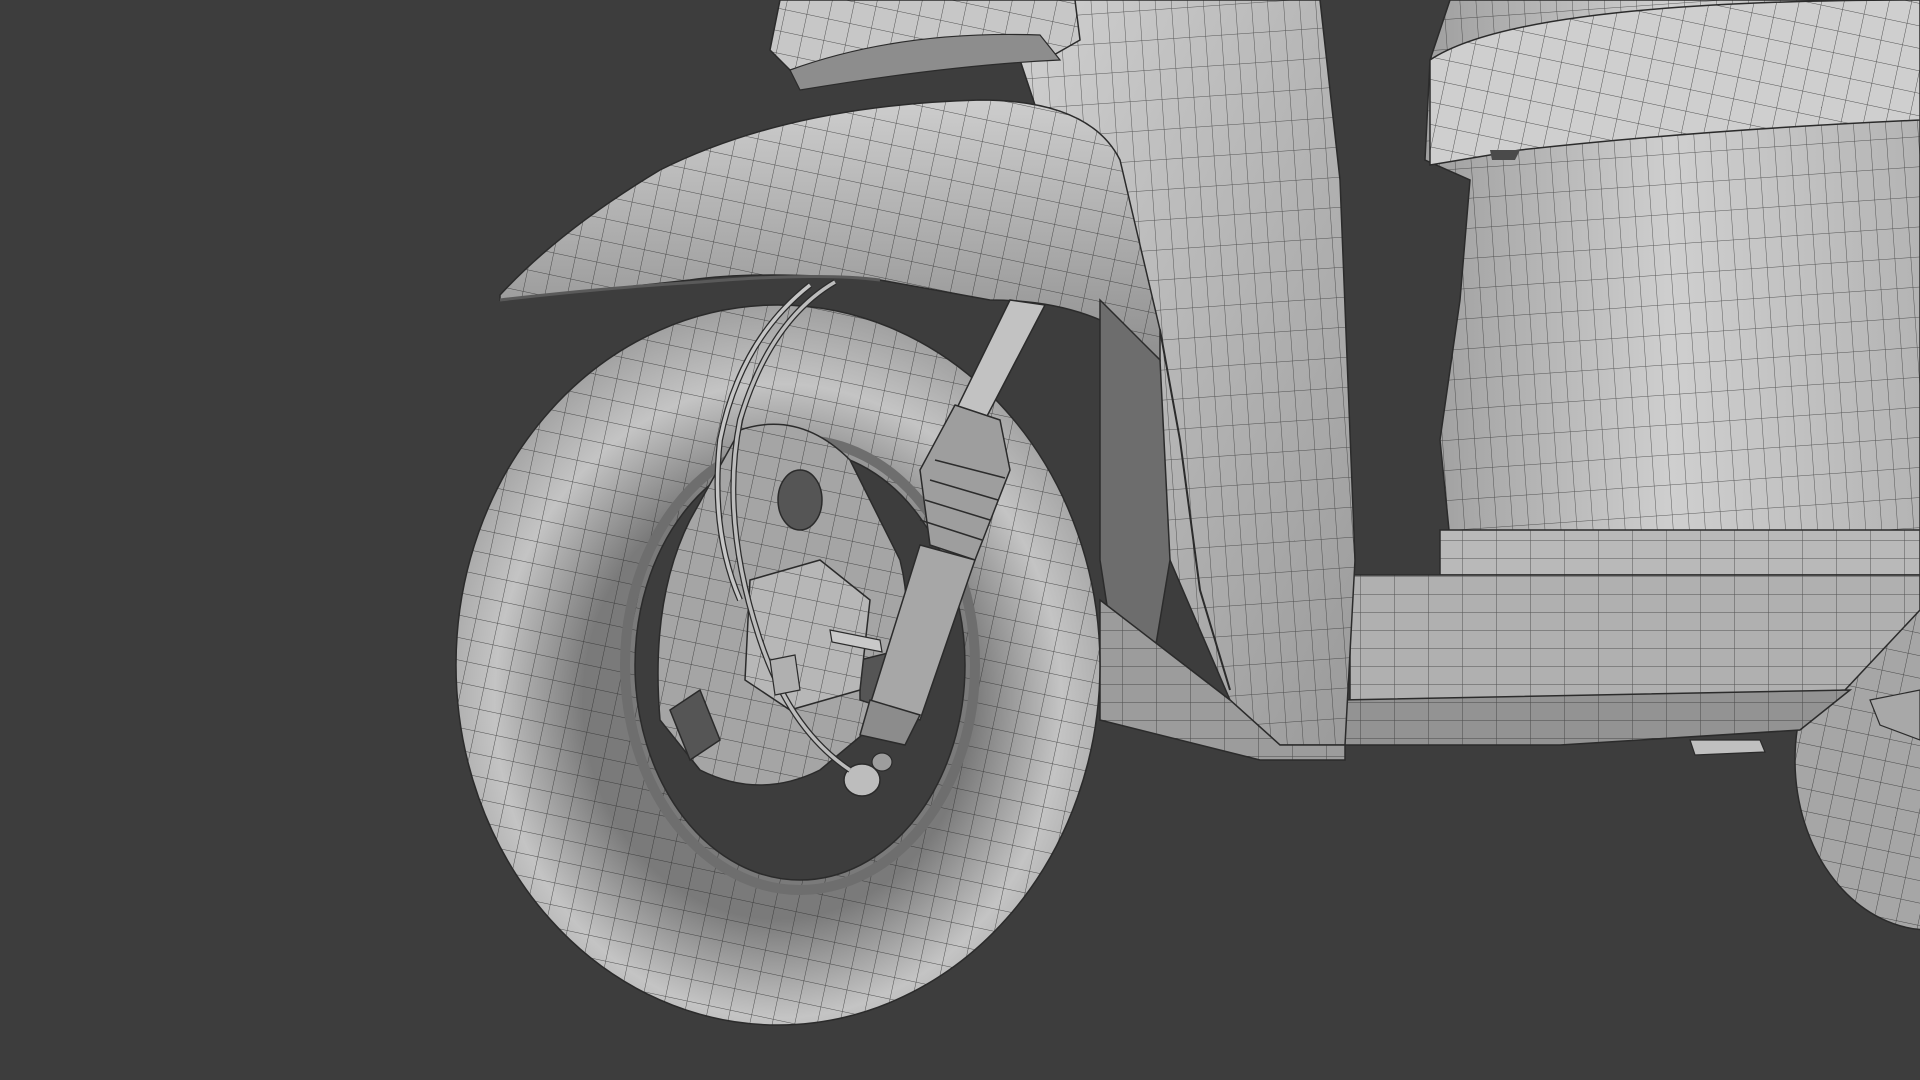 This screenshot has width=1920, height=1080. Describe the element at coordinates (1672, 288) in the screenshot. I see `seat-body` at that location.